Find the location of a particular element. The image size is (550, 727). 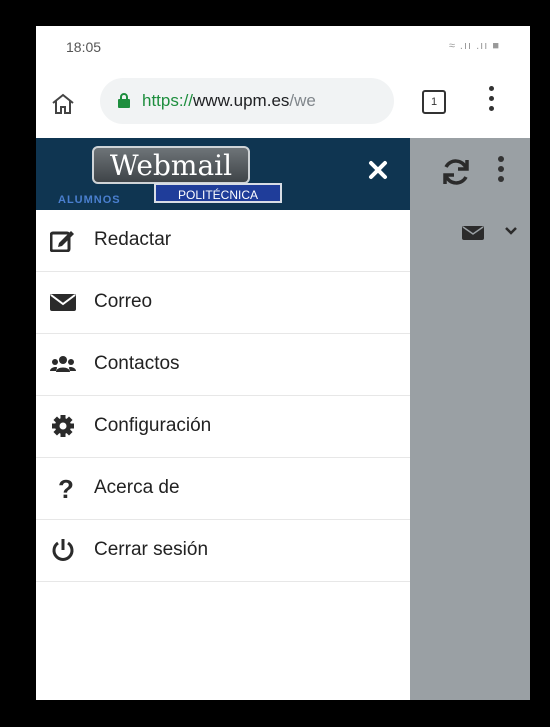

webmail-logo: Webmail is located at coordinates (171, 165).